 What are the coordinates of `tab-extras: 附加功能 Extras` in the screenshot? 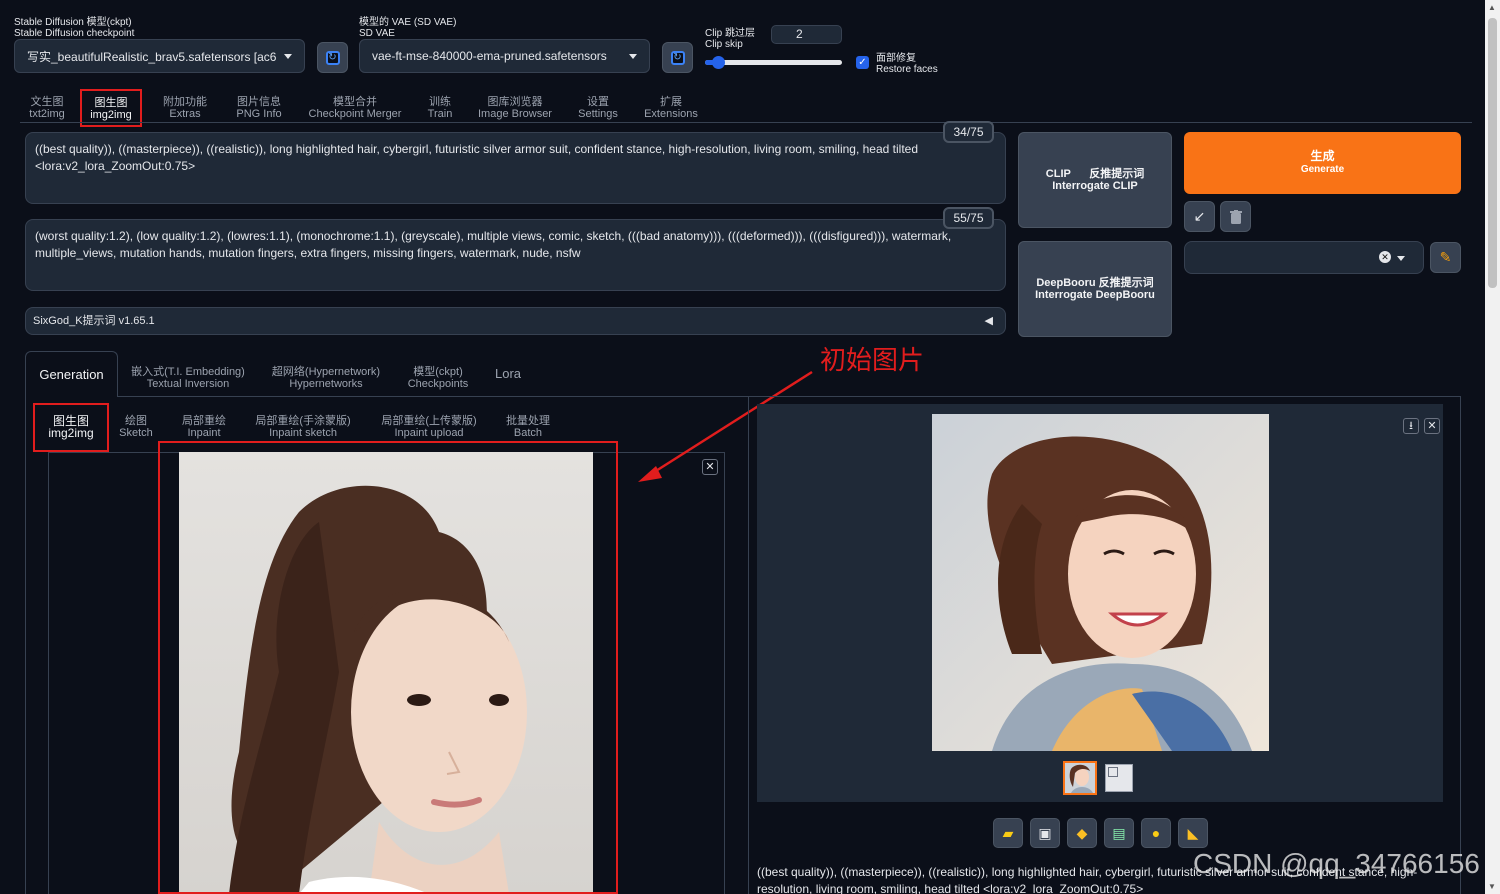 It's located at (185, 108).